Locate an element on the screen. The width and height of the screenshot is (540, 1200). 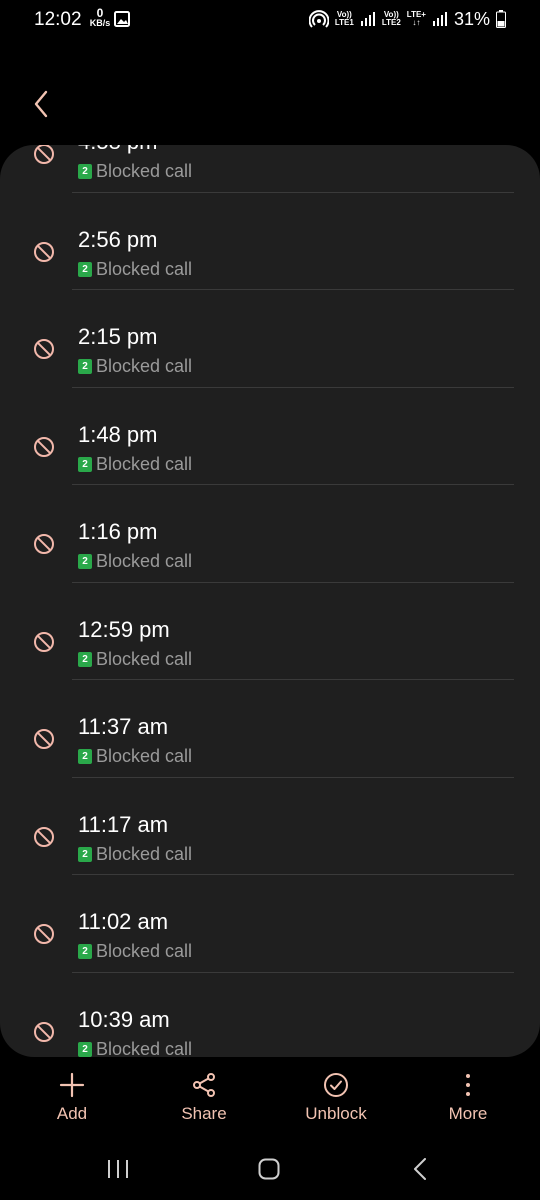
call-time: 10:39 am is located at coordinates (124, 1019).